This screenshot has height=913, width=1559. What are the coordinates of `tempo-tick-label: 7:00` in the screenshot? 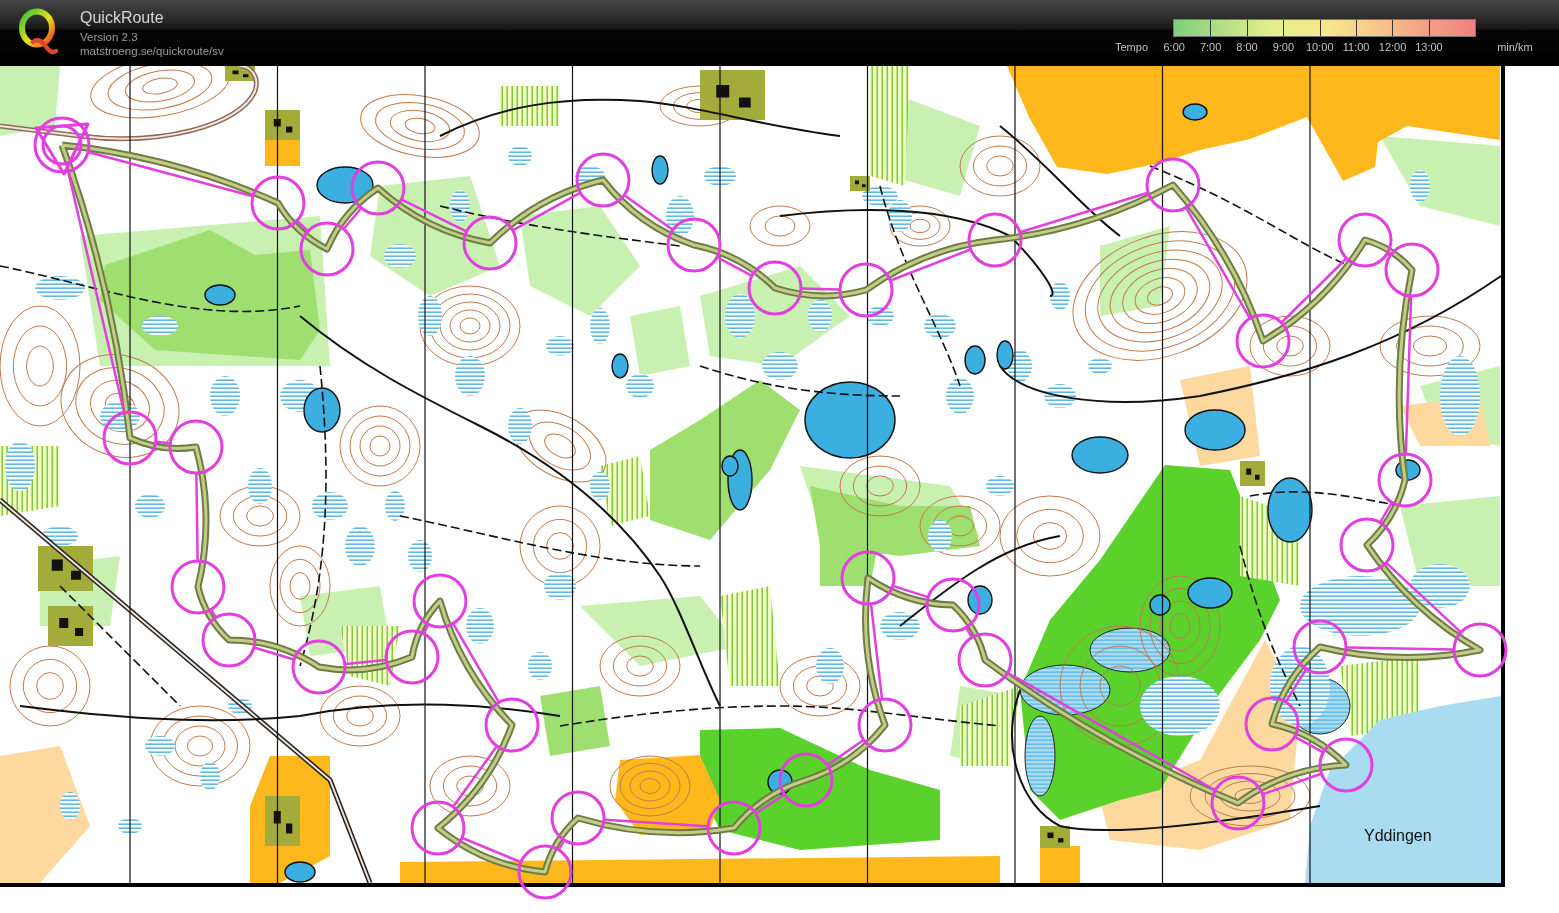 It's located at (1210, 47).